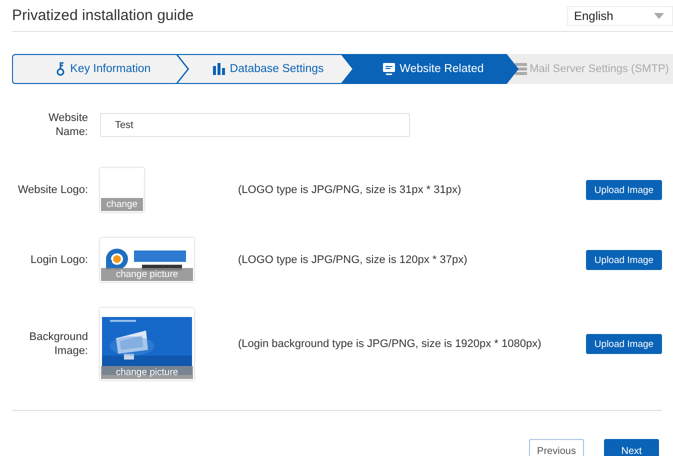 This screenshot has height=456, width=673. What do you see at coordinates (59, 260) in the screenshot?
I see `field-label: Login Logo:` at bounding box center [59, 260].